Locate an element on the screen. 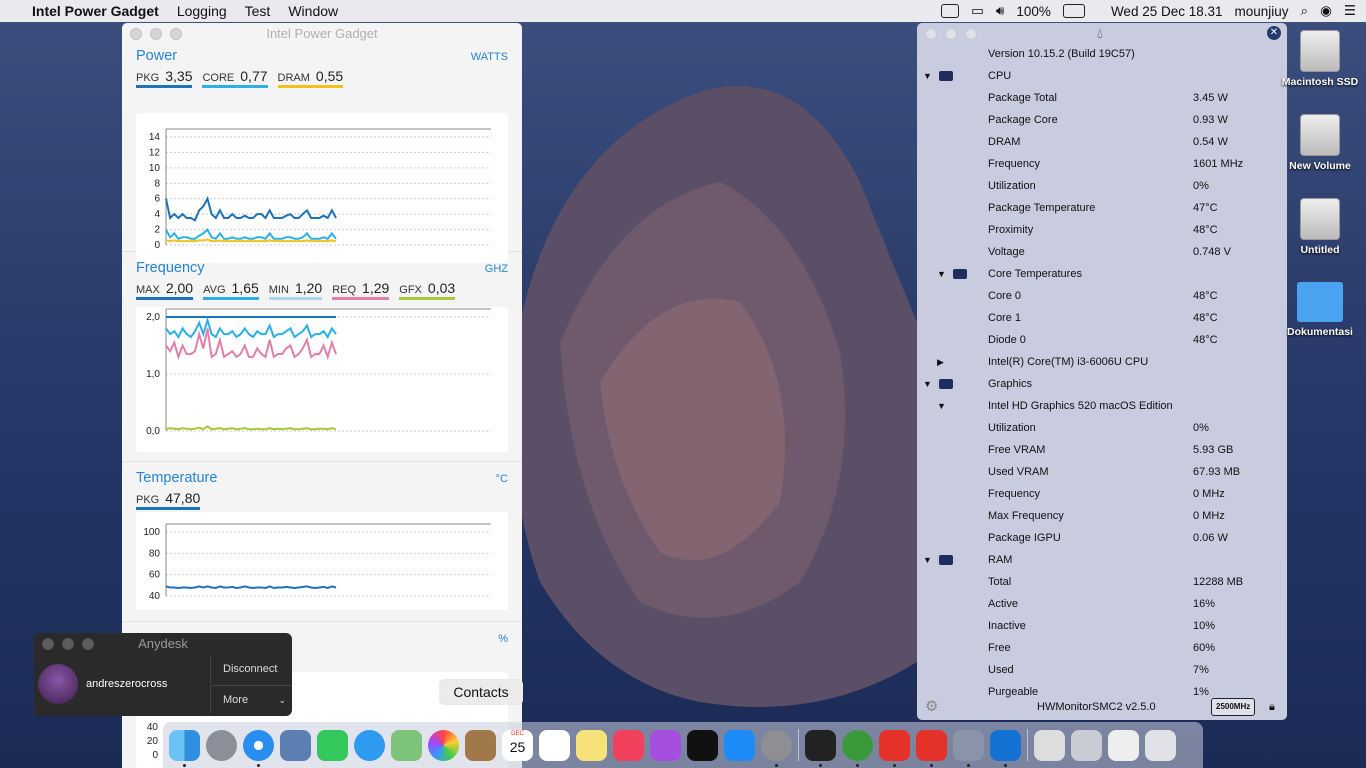 The height and width of the screenshot is (768, 1366). finder-icon is located at coordinates (184, 748).